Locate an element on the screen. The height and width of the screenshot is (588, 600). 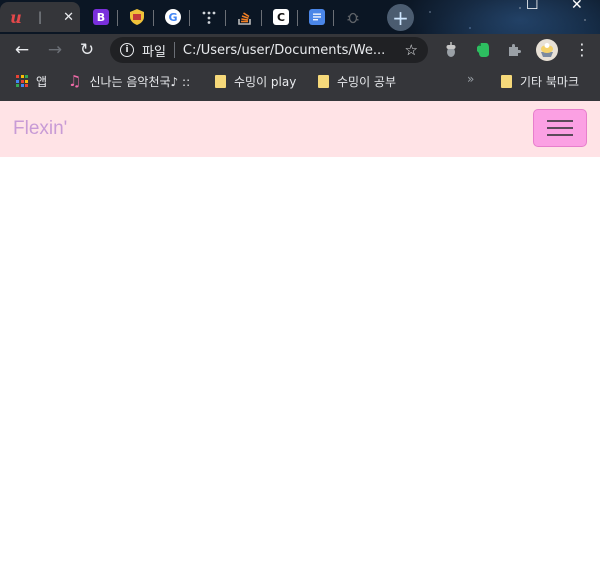
tab-docs is located at coordinates (317, 17).